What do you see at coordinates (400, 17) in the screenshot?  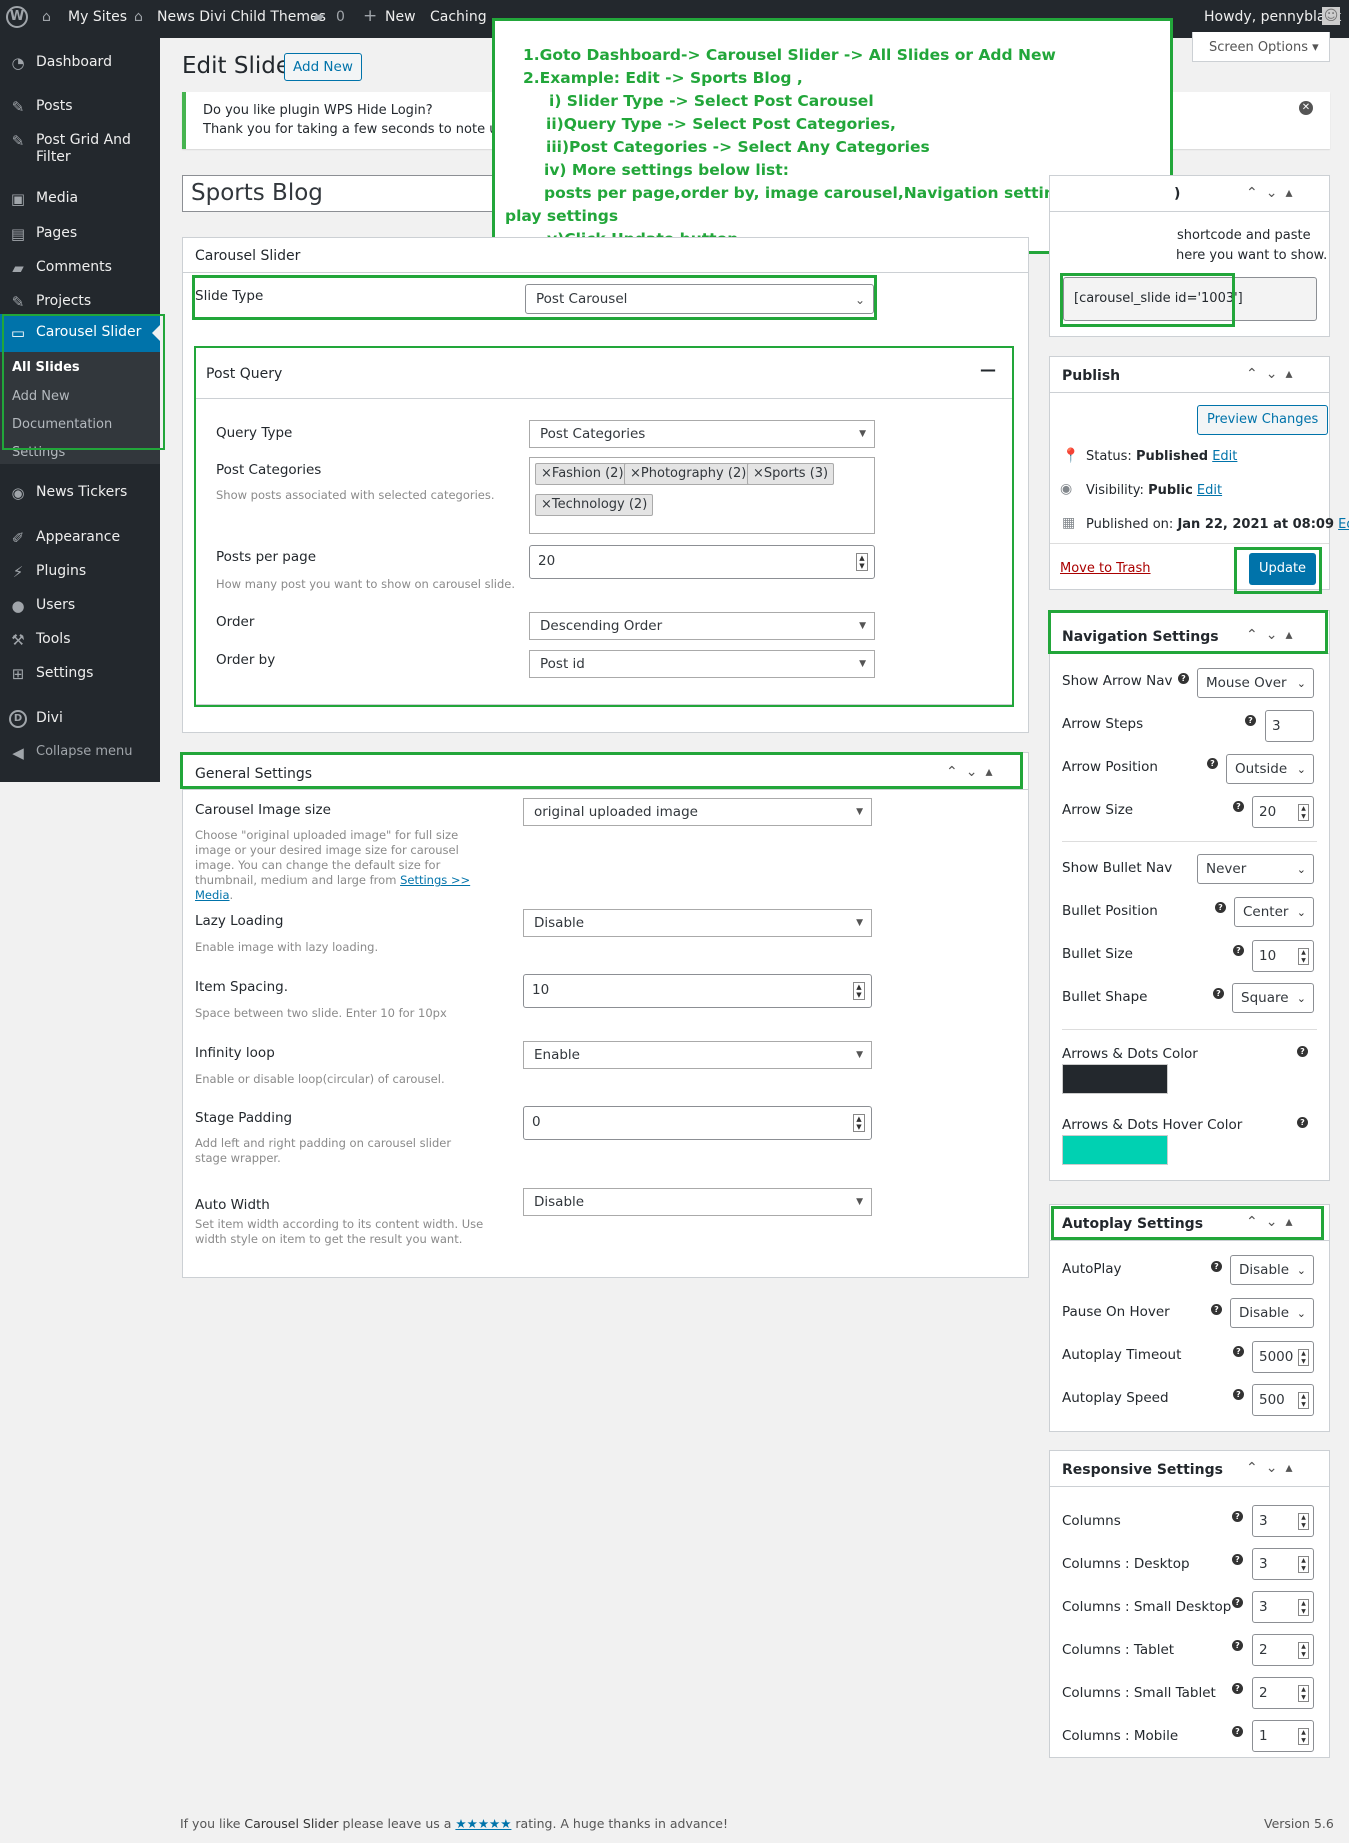 I see `new-link: New` at bounding box center [400, 17].